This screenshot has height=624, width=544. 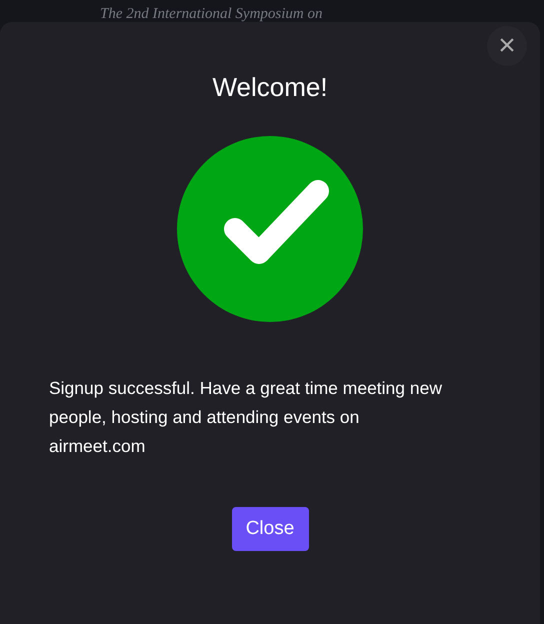 I want to click on background-heading: The 2nd International Symposium on, so click(x=211, y=14).